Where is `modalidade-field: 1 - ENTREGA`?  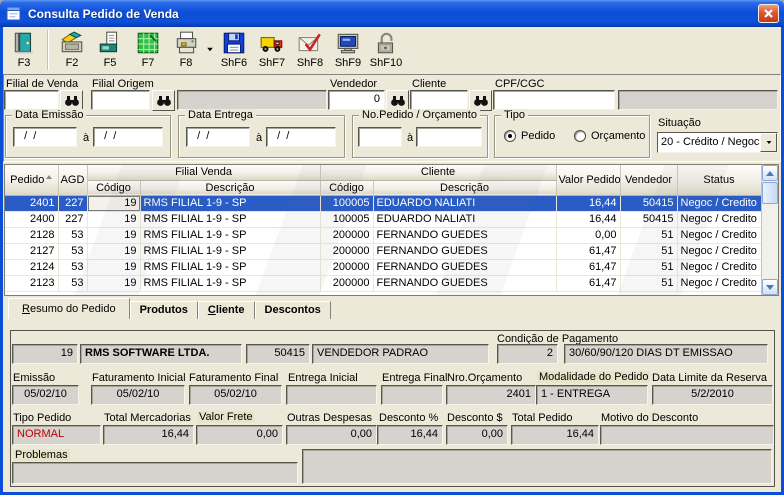 modalidade-field: 1 - ENTREGA is located at coordinates (592, 395).